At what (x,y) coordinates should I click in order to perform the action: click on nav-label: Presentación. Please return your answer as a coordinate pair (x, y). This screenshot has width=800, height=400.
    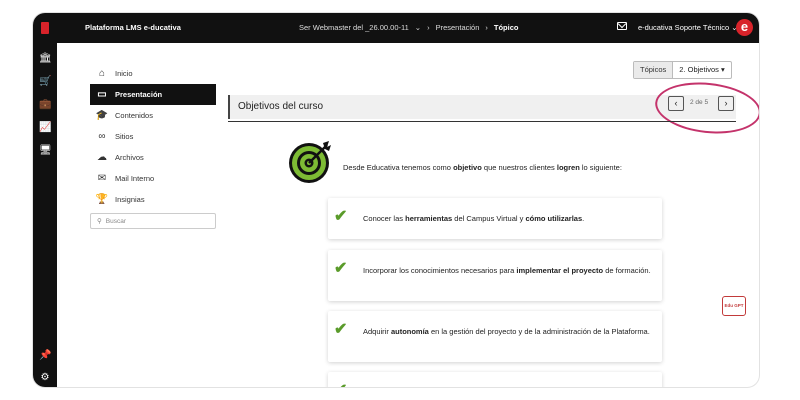
    Looking at the image, I should click on (139, 94).